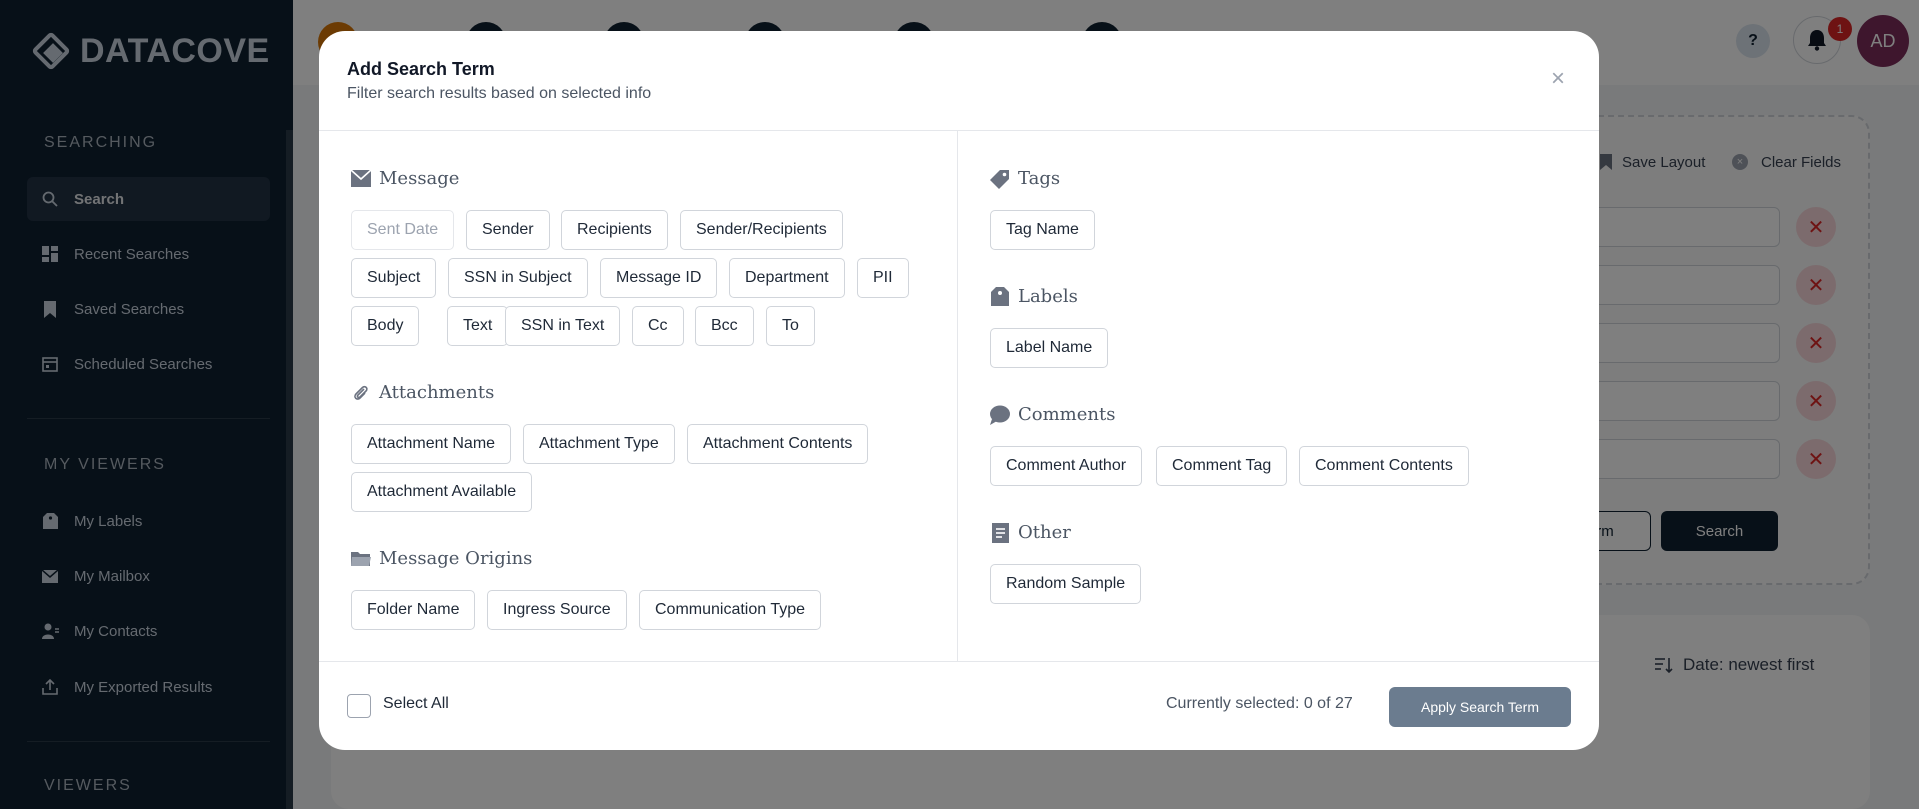 The image size is (1919, 809). Describe the element at coordinates (1000, 415) in the screenshot. I see `comment-icon` at that location.